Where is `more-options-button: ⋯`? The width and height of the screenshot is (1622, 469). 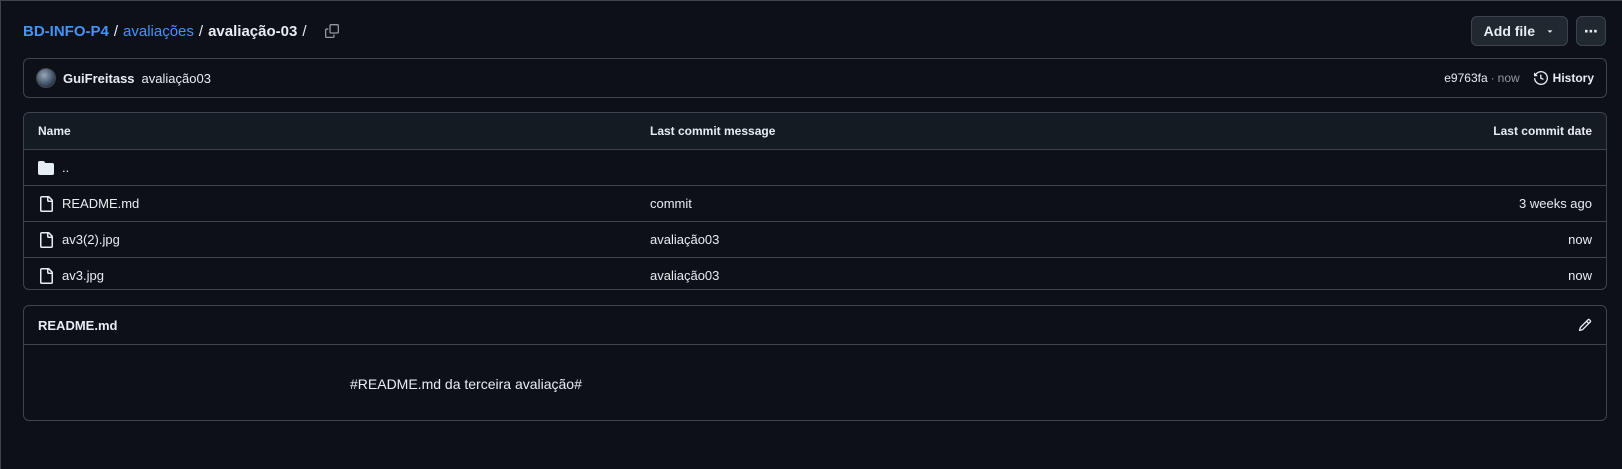
more-options-button: ⋯ is located at coordinates (1591, 31).